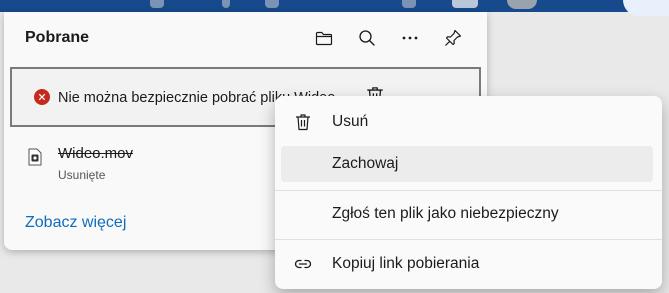  I want to click on menu-item-label: Zgłoś ten plik jako niebezpieczny, so click(445, 213).